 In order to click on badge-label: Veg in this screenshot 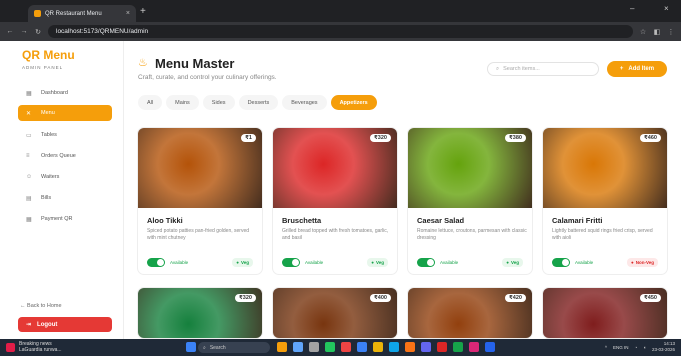, I will do `click(379, 262)`.